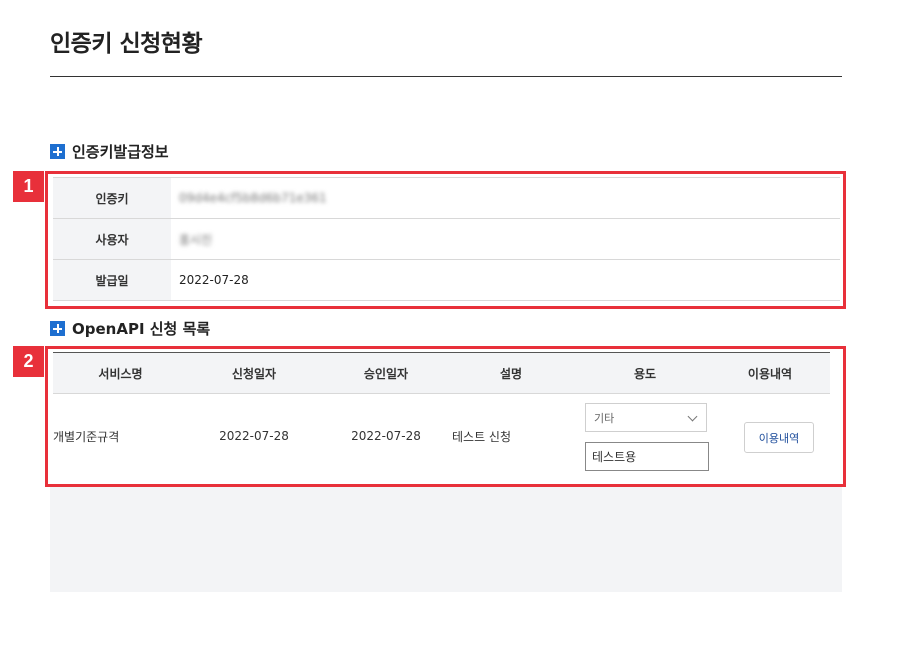 This screenshot has width=920, height=656. I want to click on table-row: 인증키 09d4e4cf5b8d6b71e361, so click(446, 198).